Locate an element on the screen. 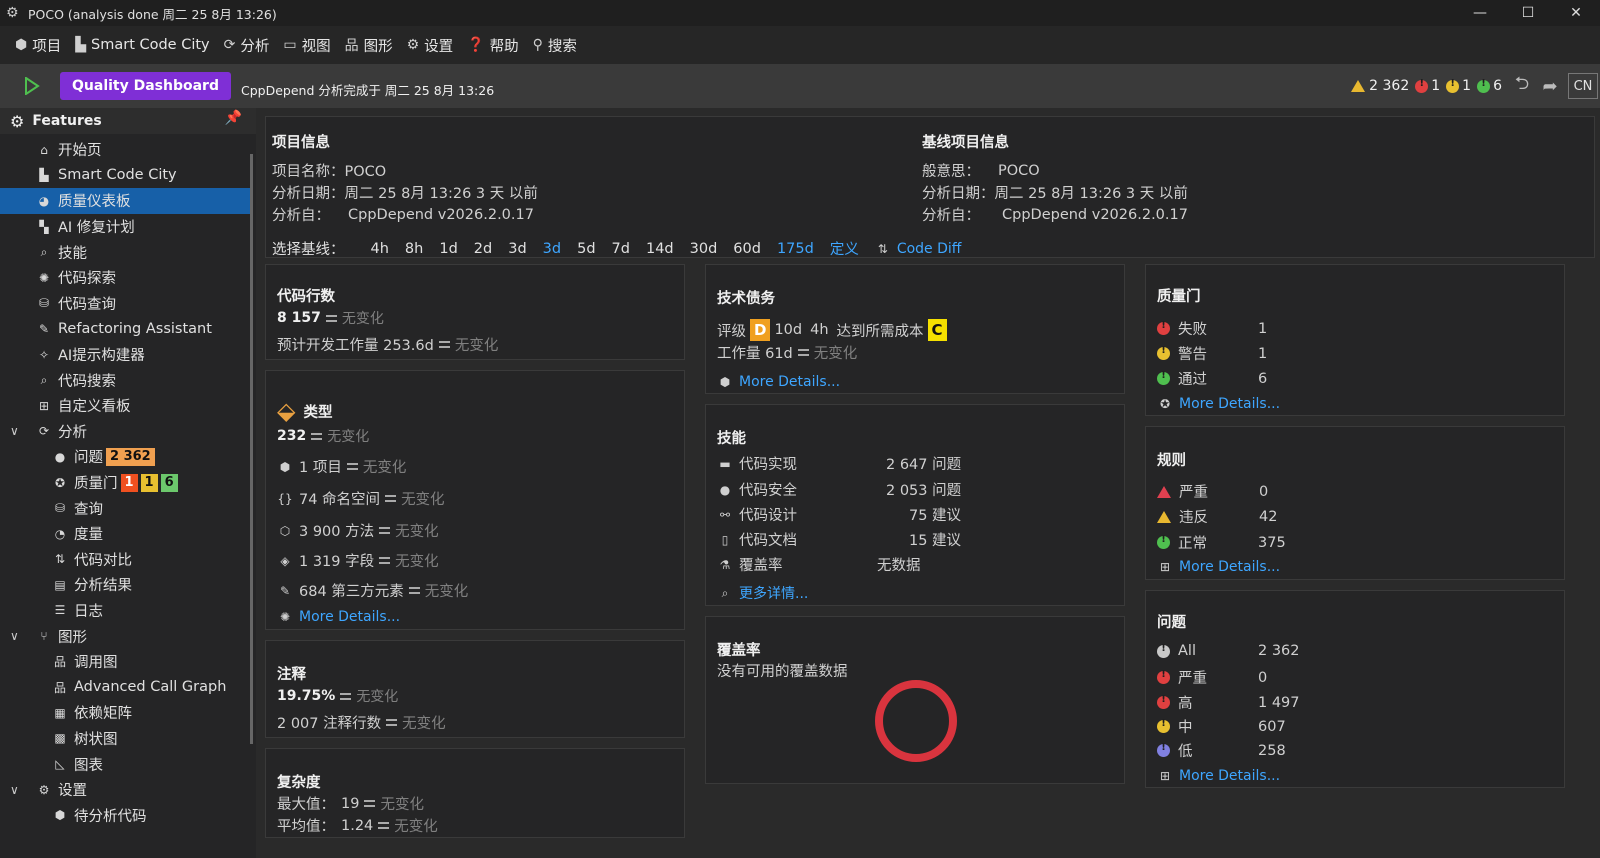  baseline-date: 分析日期：周二 25 8月 13:26 3 天 以前 is located at coordinates (1055, 194).